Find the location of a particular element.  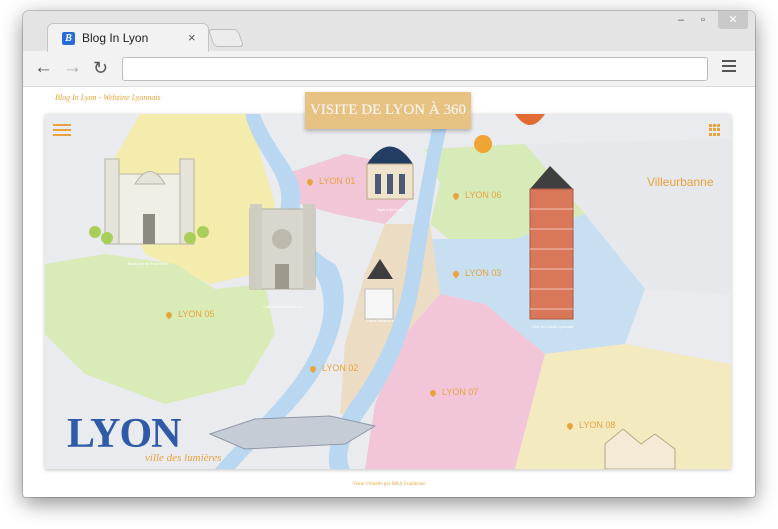

lyon-subtitle: ville des lumières is located at coordinates (183, 458).